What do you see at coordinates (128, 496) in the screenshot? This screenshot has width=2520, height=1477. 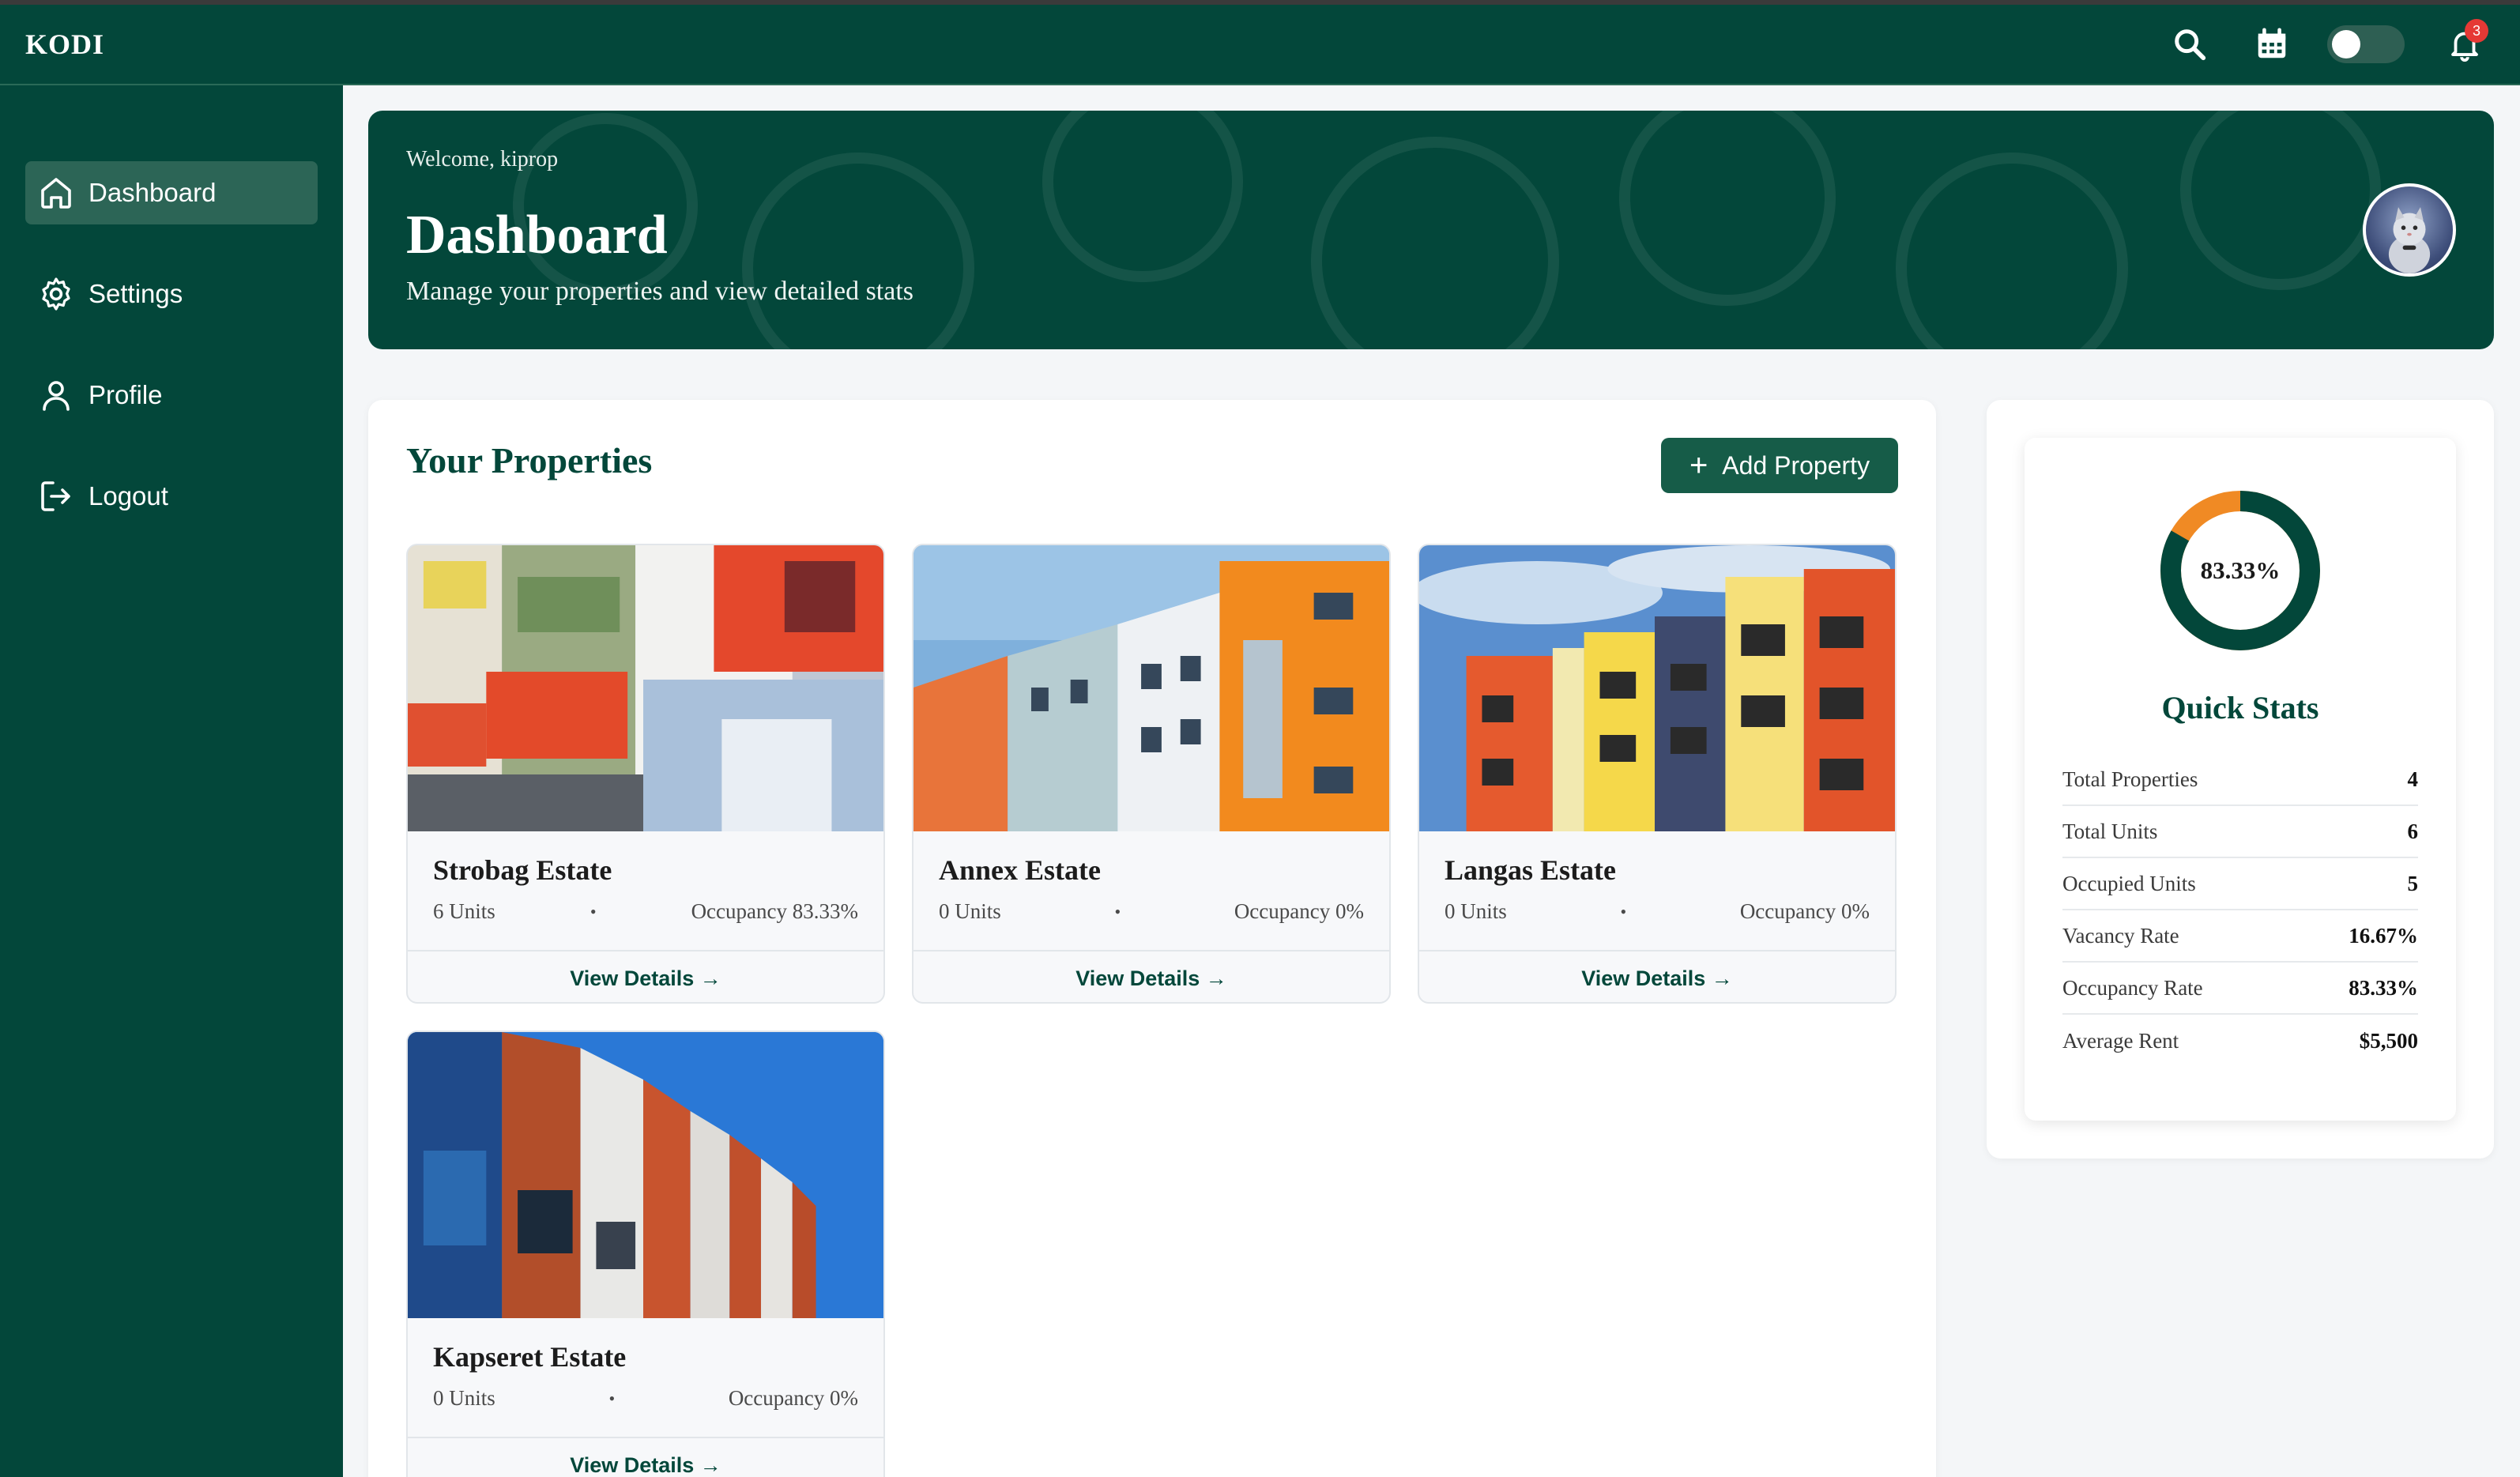 I see `sidebar-item-label: Logout` at bounding box center [128, 496].